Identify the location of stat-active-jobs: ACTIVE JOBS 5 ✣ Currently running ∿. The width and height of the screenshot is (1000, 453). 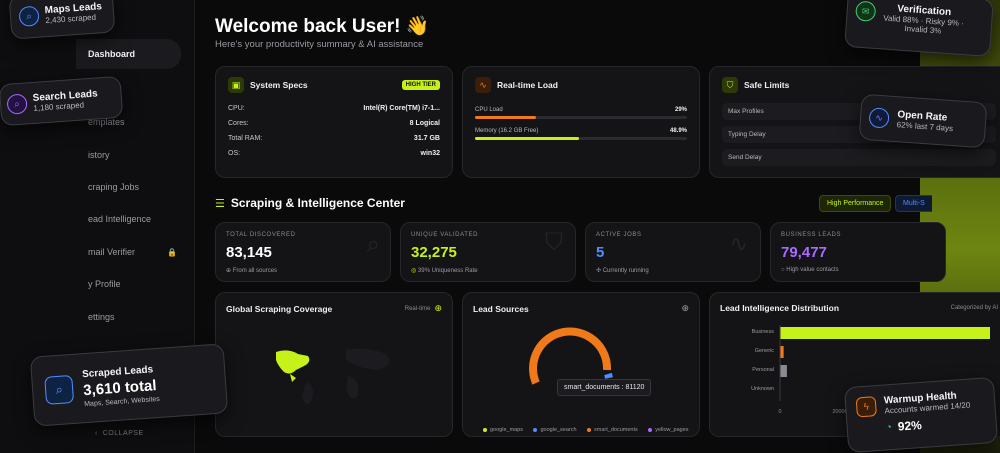
(673, 252).